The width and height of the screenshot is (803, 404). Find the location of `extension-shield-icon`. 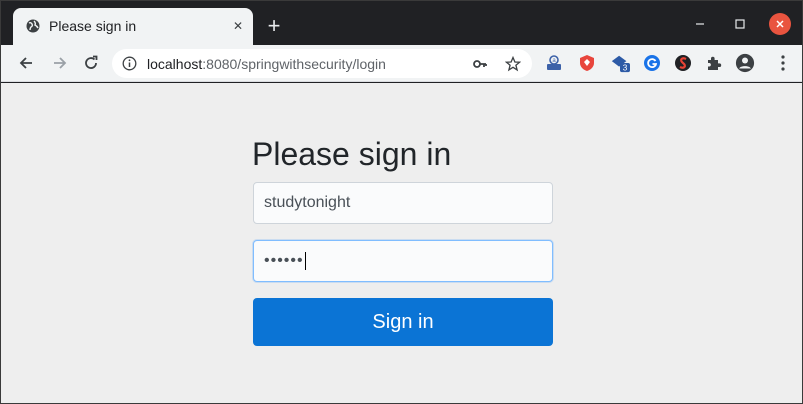

extension-shield-icon is located at coordinates (587, 63).